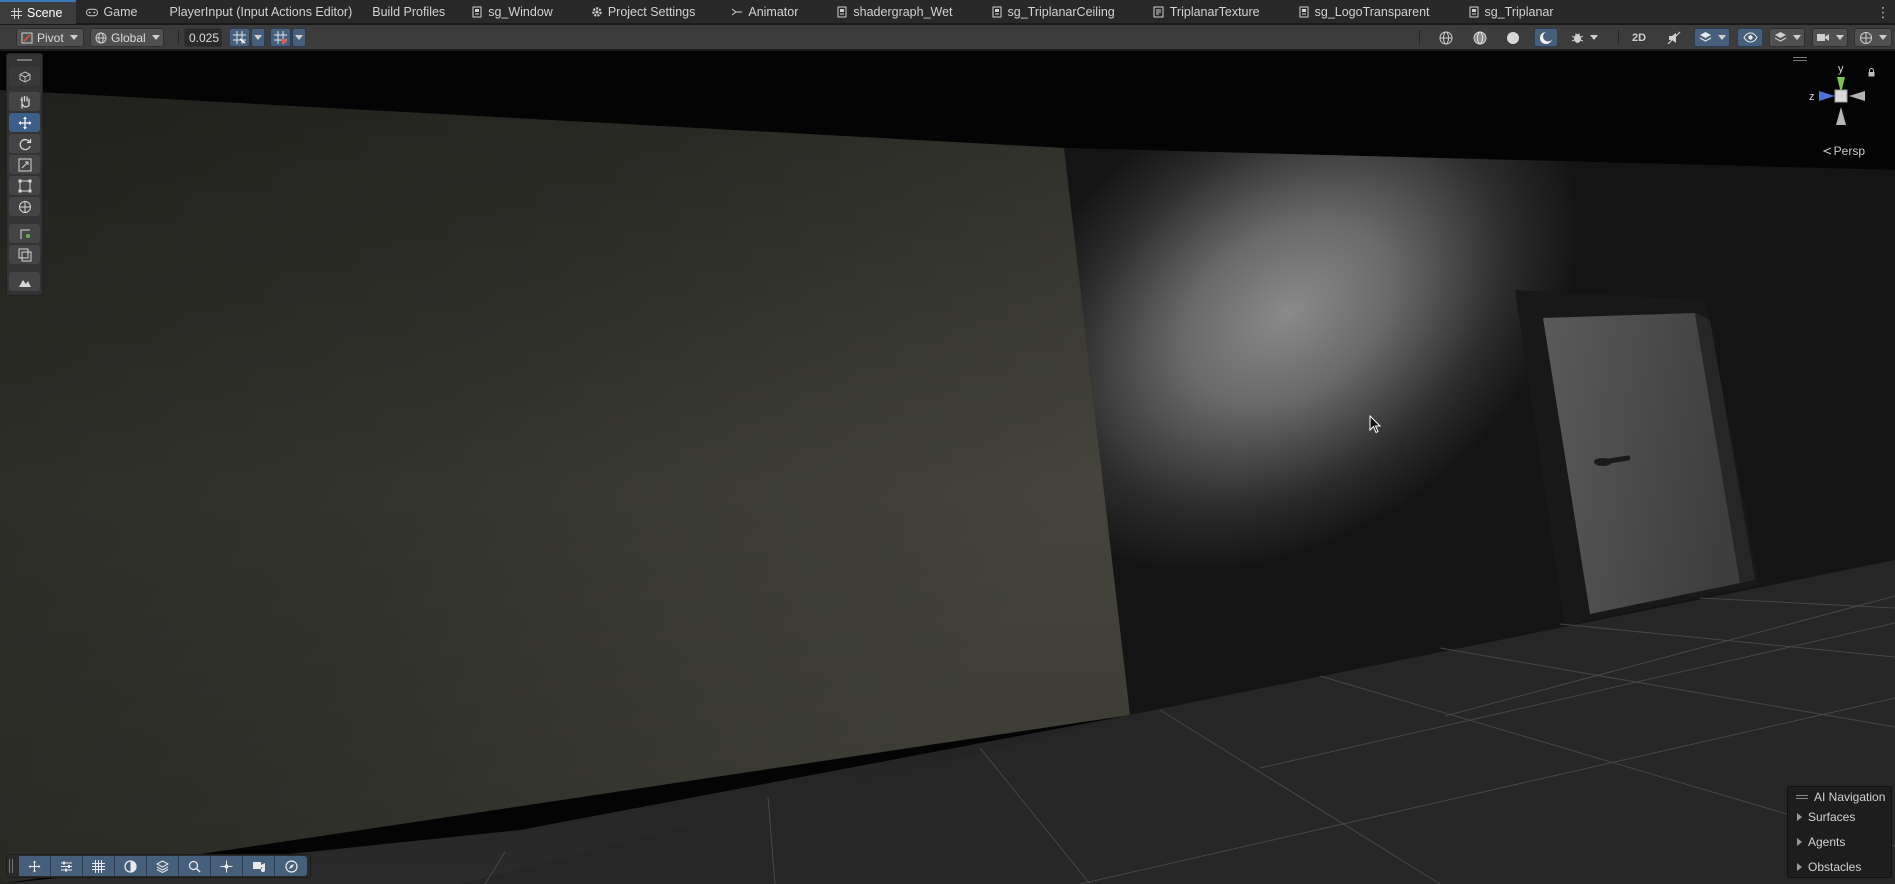 The image size is (1895, 884). Describe the element at coordinates (1639, 37) in the screenshot. I see `2d-toggle-button: 2D` at that location.